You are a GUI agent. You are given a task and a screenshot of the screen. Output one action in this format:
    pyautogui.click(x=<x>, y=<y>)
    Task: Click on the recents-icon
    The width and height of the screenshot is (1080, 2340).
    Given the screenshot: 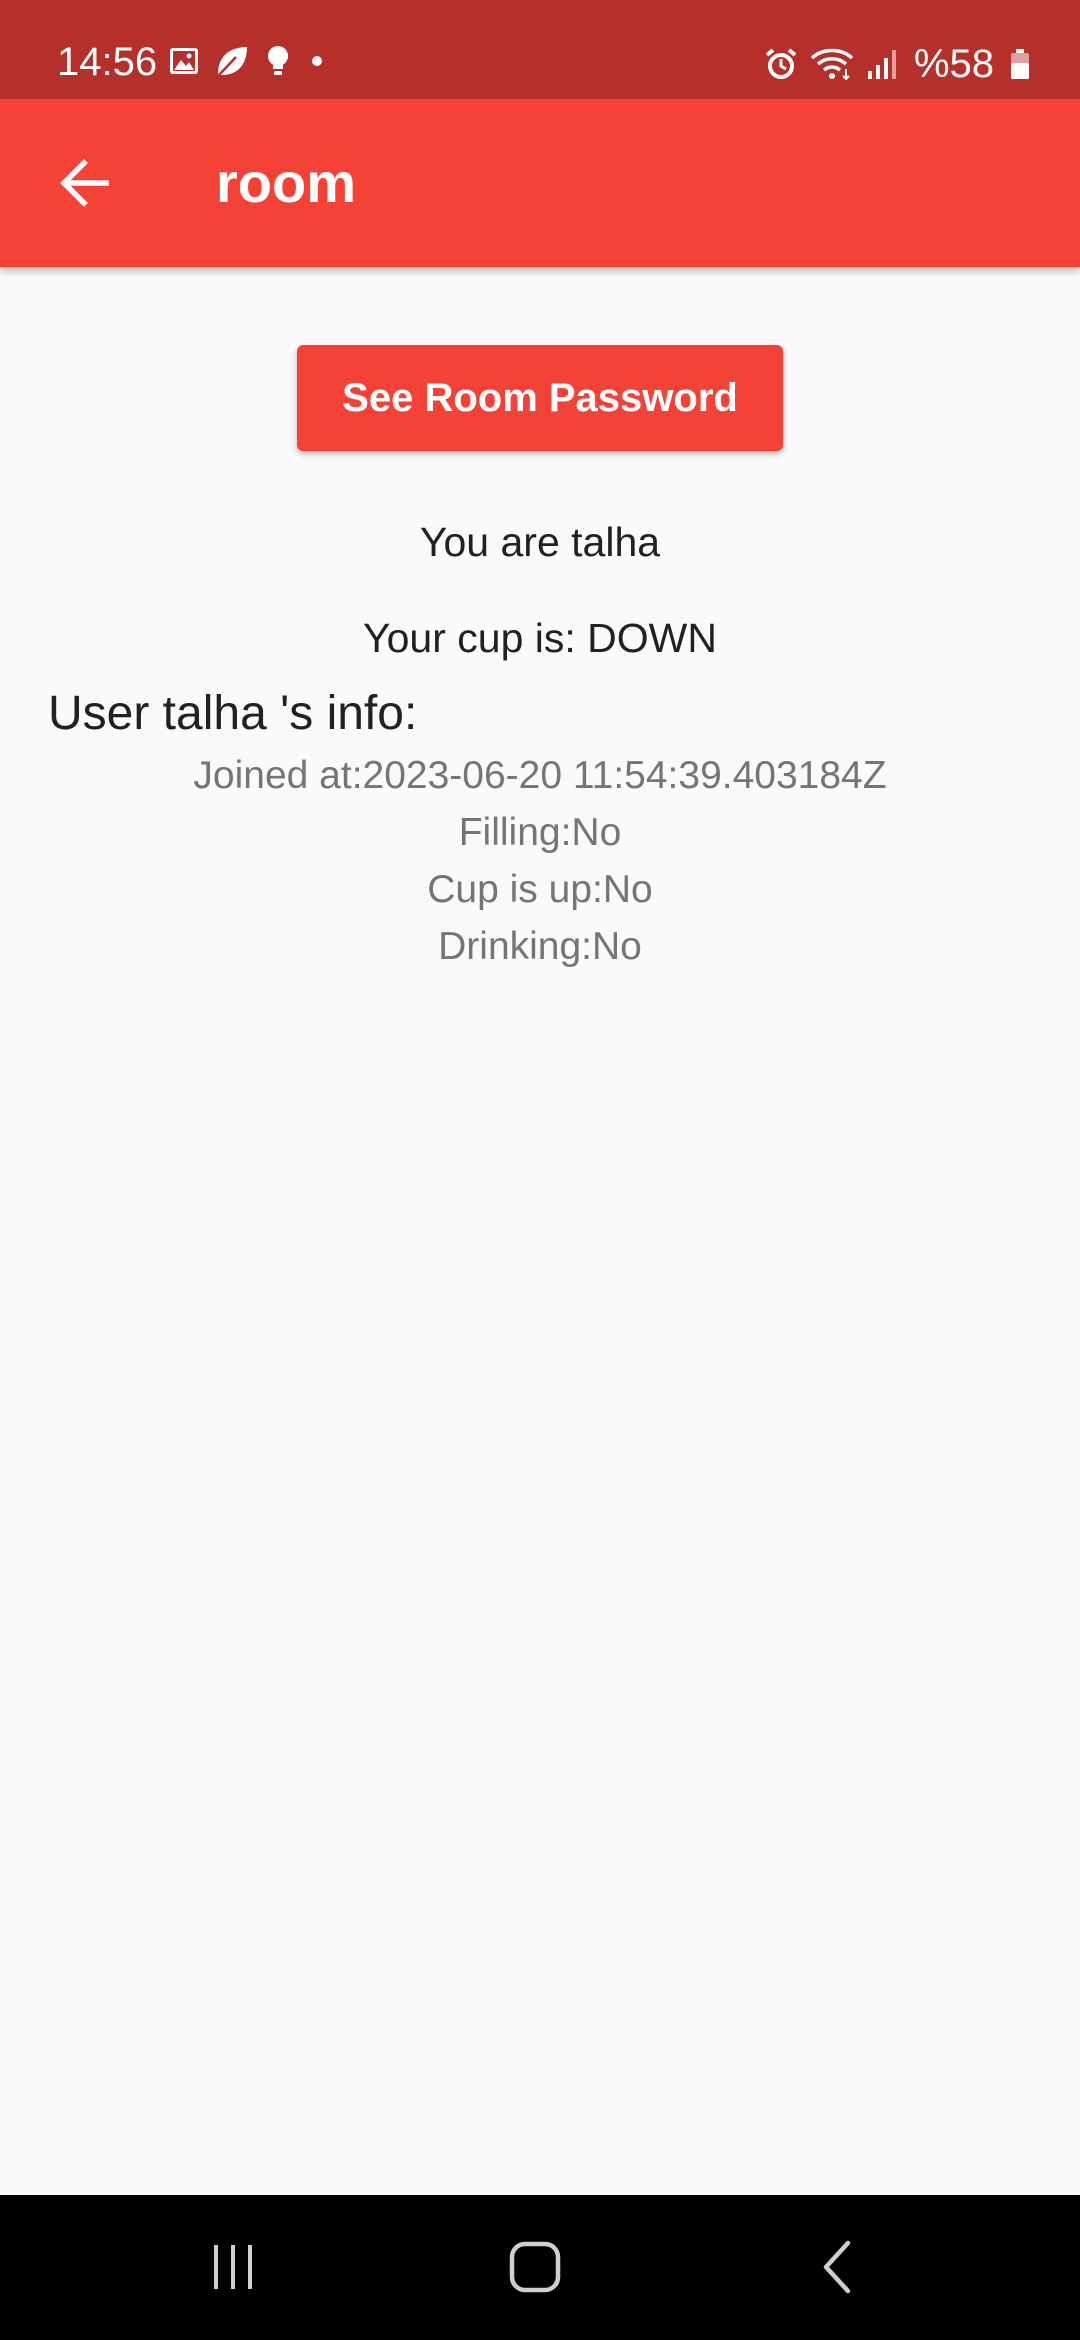 What is the action you would take?
    pyautogui.click(x=233, y=2267)
    